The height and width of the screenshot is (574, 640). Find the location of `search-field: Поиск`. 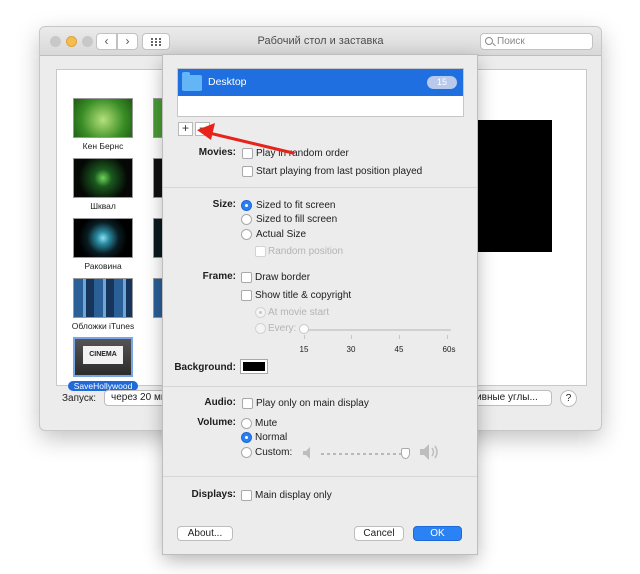

search-field: Поиск is located at coordinates (536, 41).